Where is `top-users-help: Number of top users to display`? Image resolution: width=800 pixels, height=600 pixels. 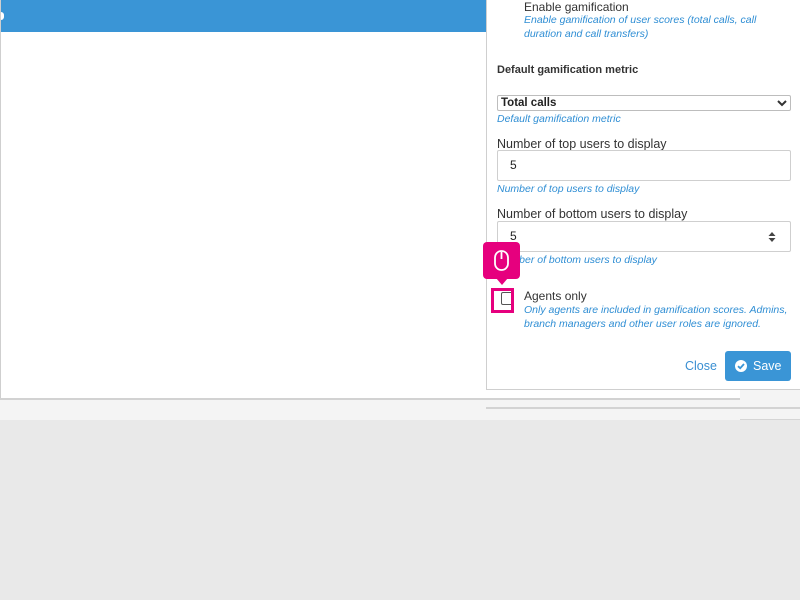
top-users-help: Number of top users to display is located at coordinates (568, 189).